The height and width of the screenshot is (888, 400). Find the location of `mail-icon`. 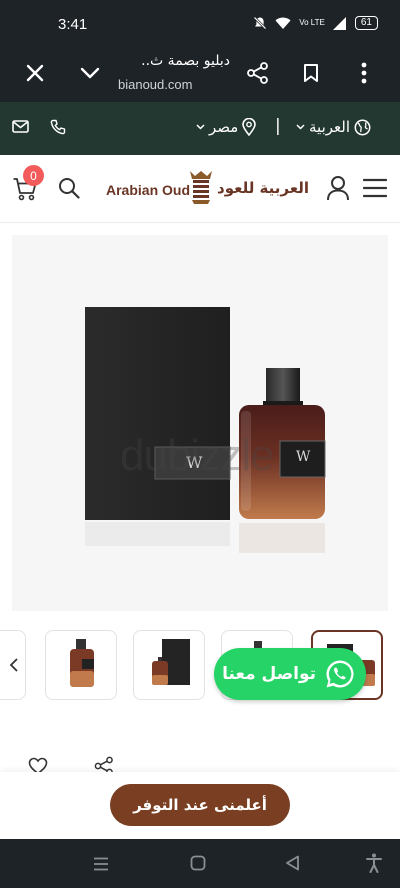

mail-icon is located at coordinates (20, 126).